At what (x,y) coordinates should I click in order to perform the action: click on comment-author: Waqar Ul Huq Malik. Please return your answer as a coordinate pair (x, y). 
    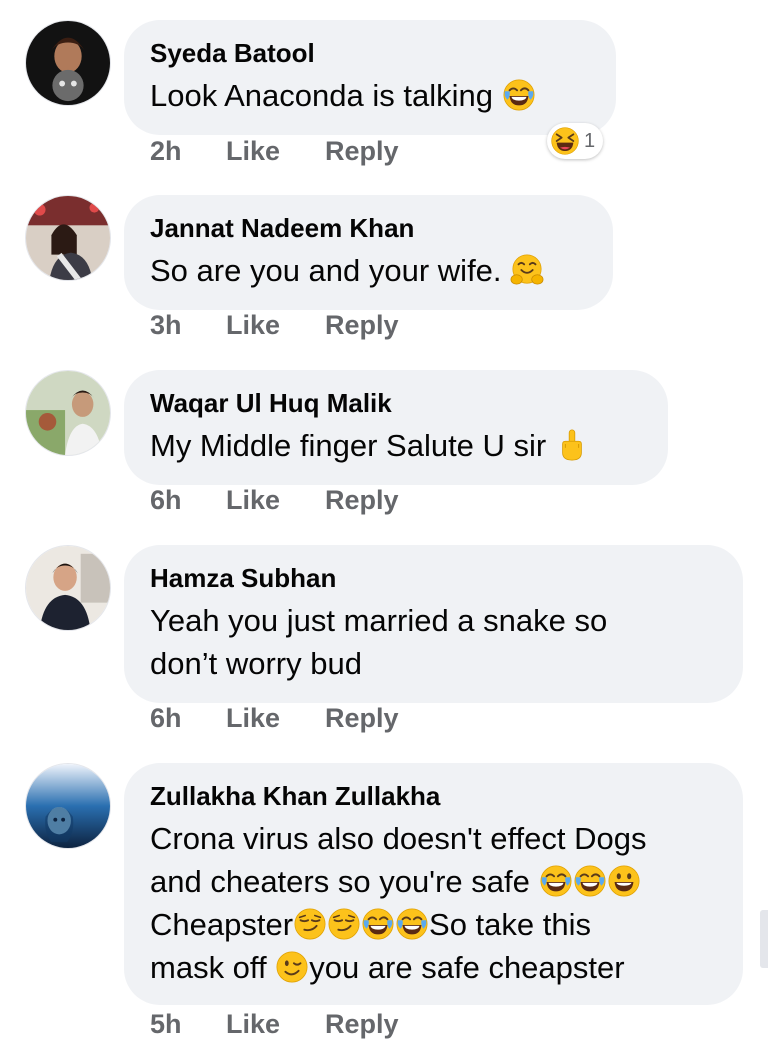
    Looking at the image, I should click on (396, 403).